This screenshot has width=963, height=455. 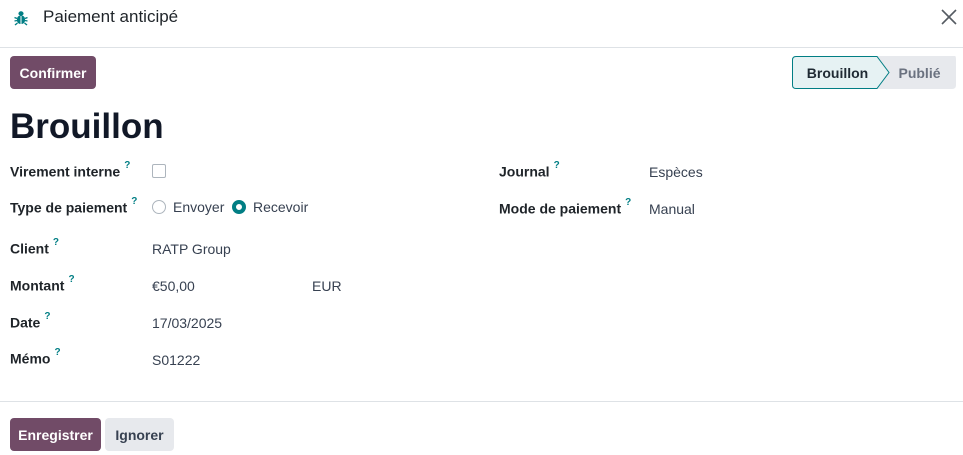 What do you see at coordinates (30, 321) in the screenshot?
I see `date-label: Date?` at bounding box center [30, 321].